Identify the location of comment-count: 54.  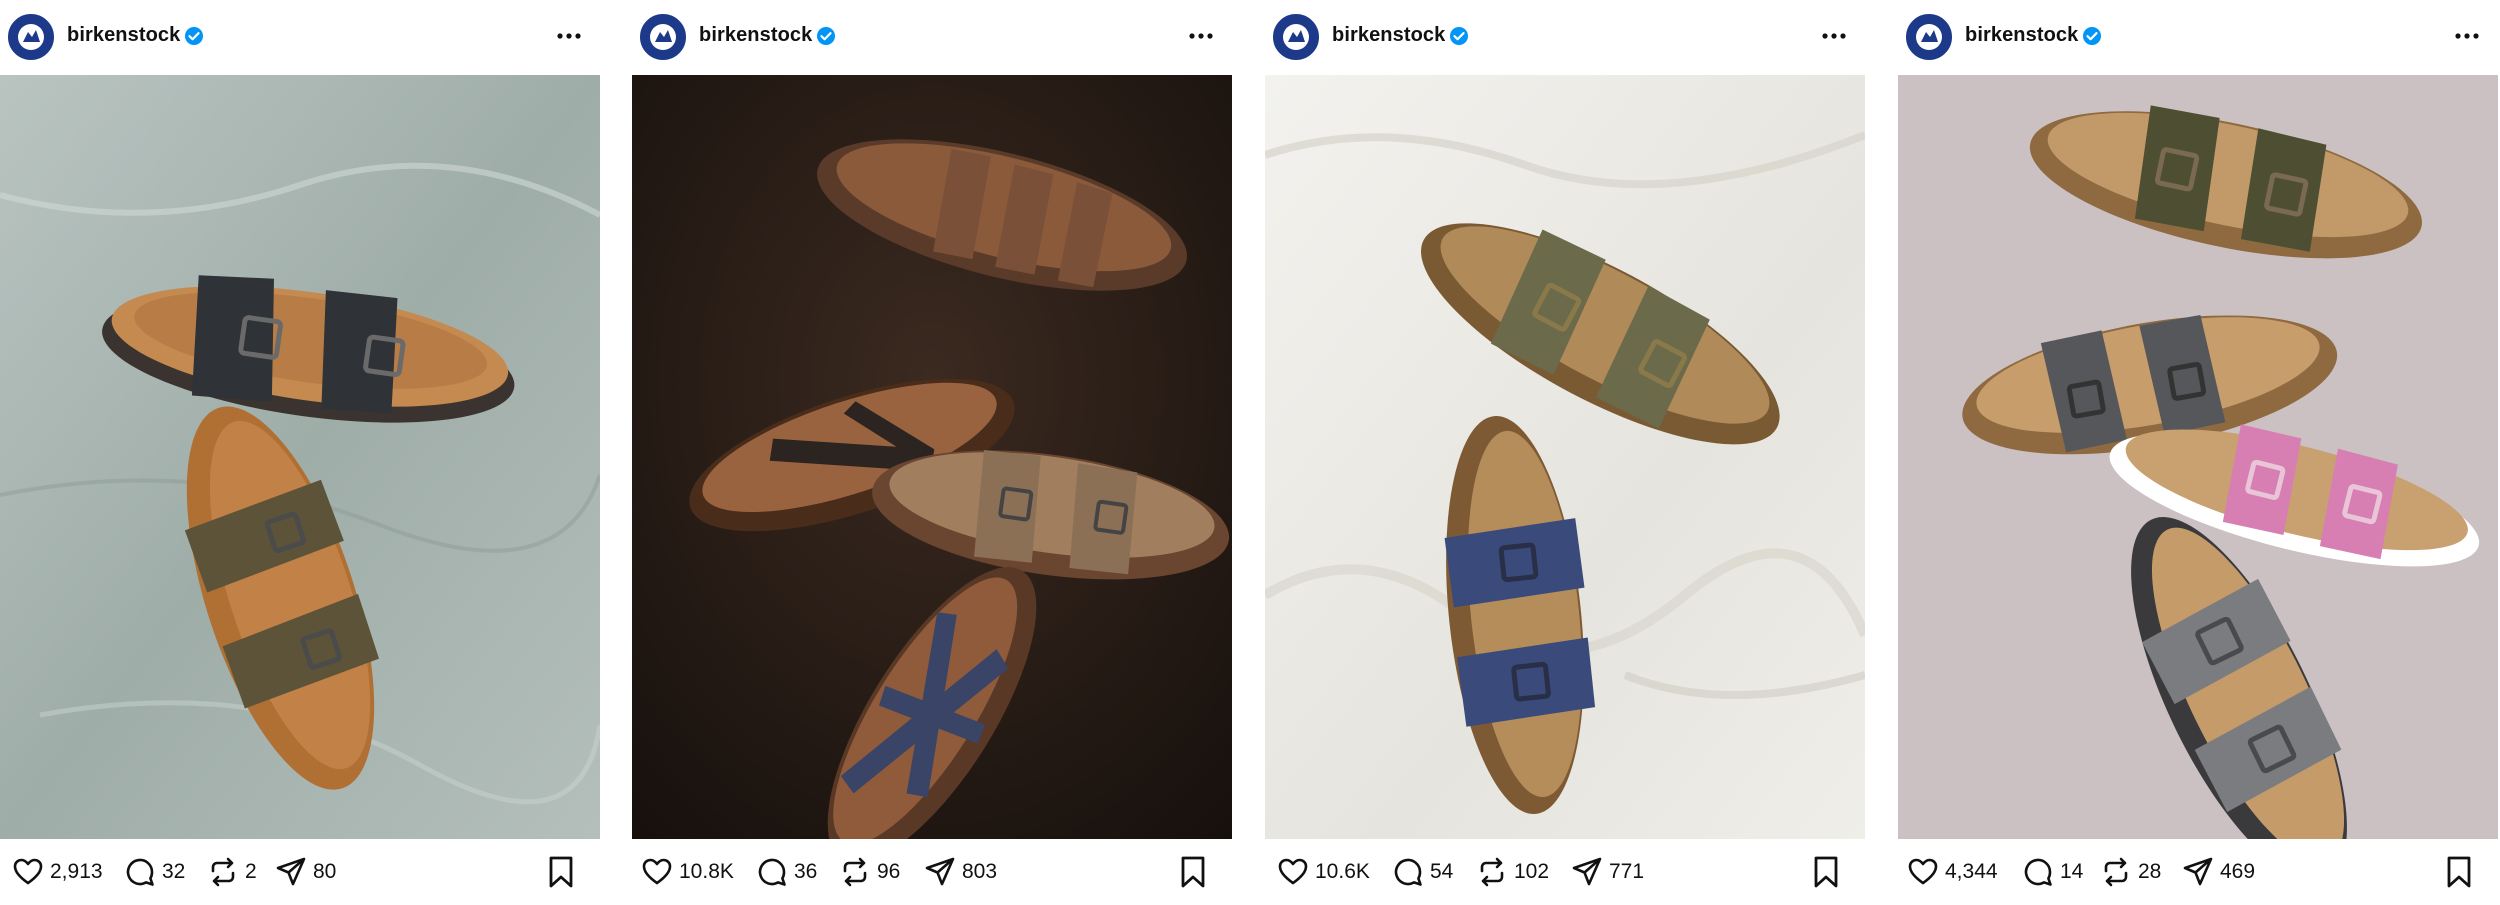
(1442, 871).